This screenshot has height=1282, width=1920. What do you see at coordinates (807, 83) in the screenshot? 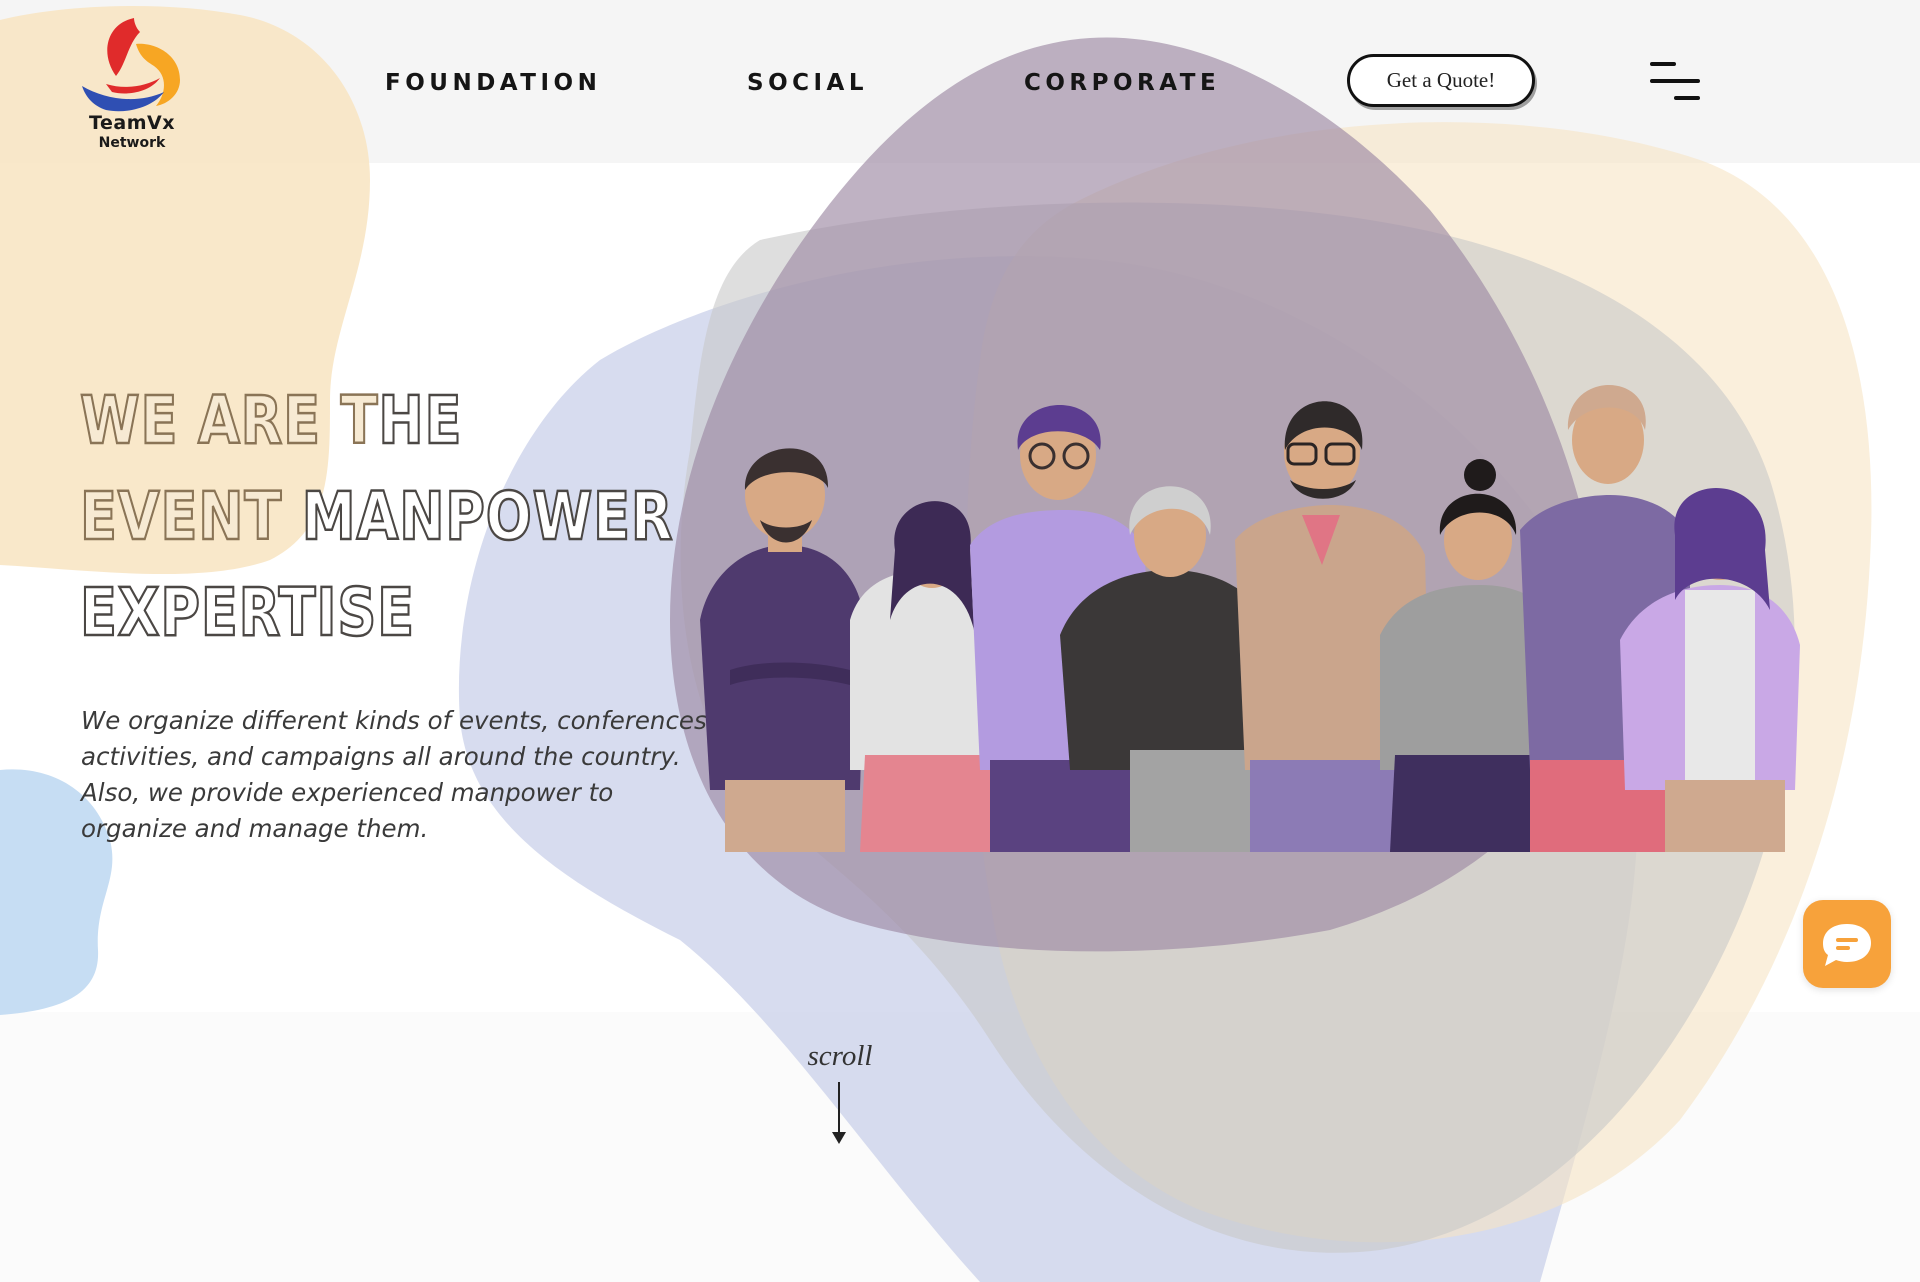
I see `nav-link-social: SOCIAL` at bounding box center [807, 83].